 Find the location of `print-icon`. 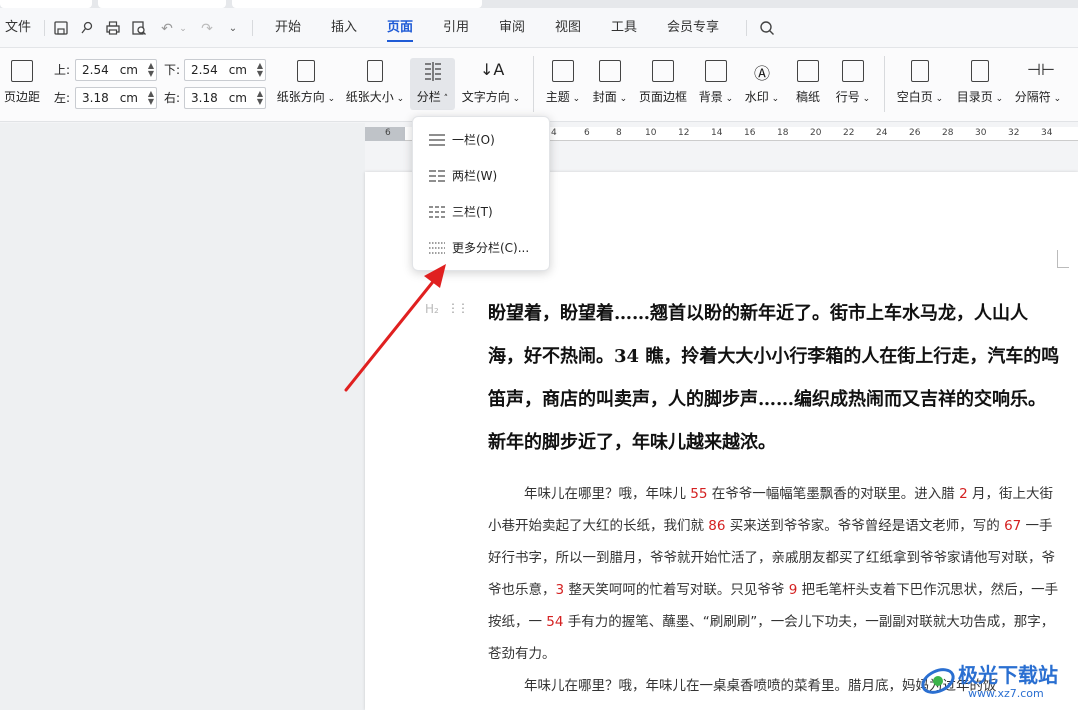

print-icon is located at coordinates (113, 29).